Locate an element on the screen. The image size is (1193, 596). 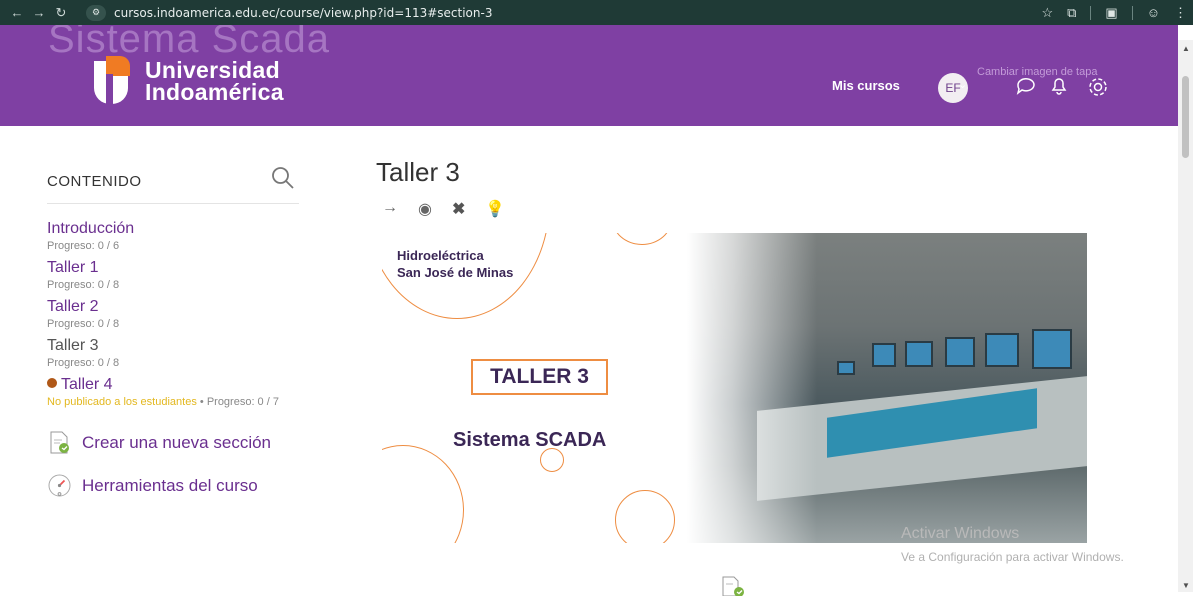
change-cover-image-link: Cambiar imagen de tapa is located at coordinates (1037, 72).